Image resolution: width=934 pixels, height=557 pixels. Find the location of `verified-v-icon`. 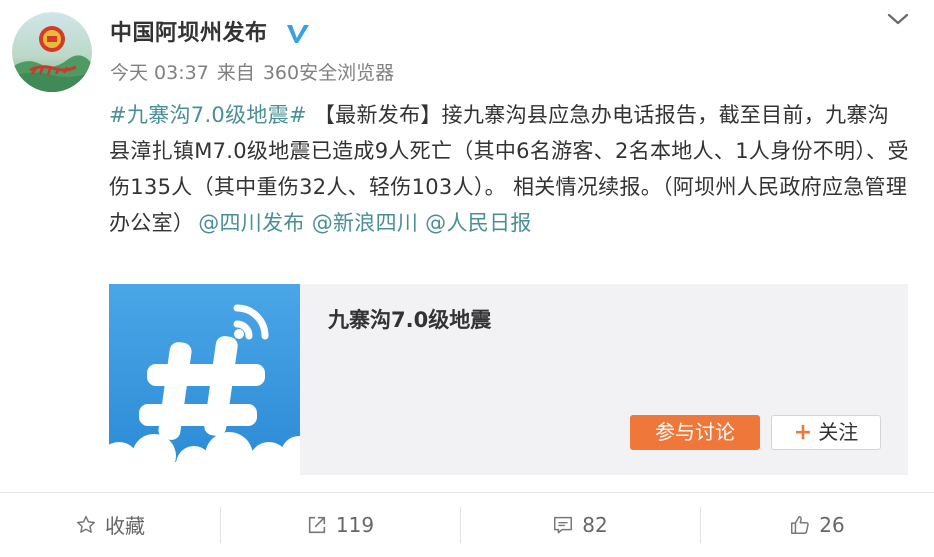

verified-v-icon is located at coordinates (298, 34).